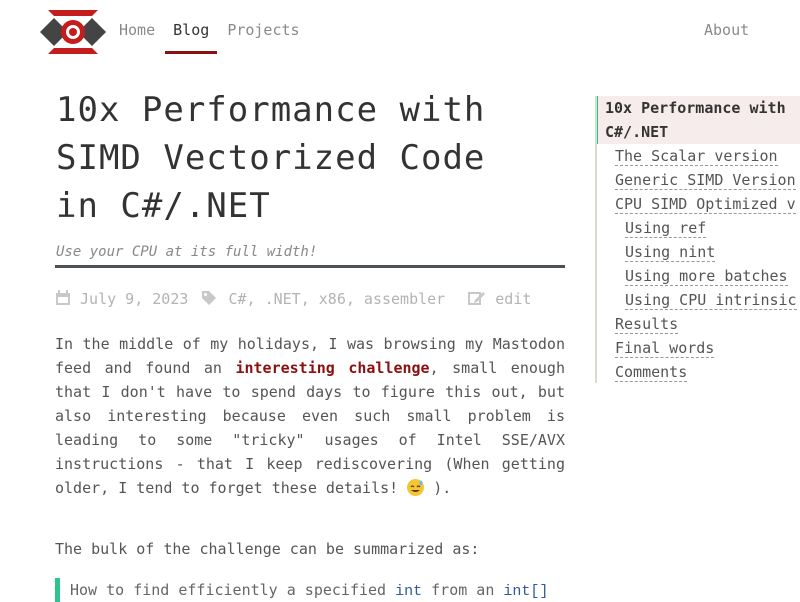  What do you see at coordinates (134, 299) in the screenshot?
I see `post-date: July 9, 2023` at bounding box center [134, 299].